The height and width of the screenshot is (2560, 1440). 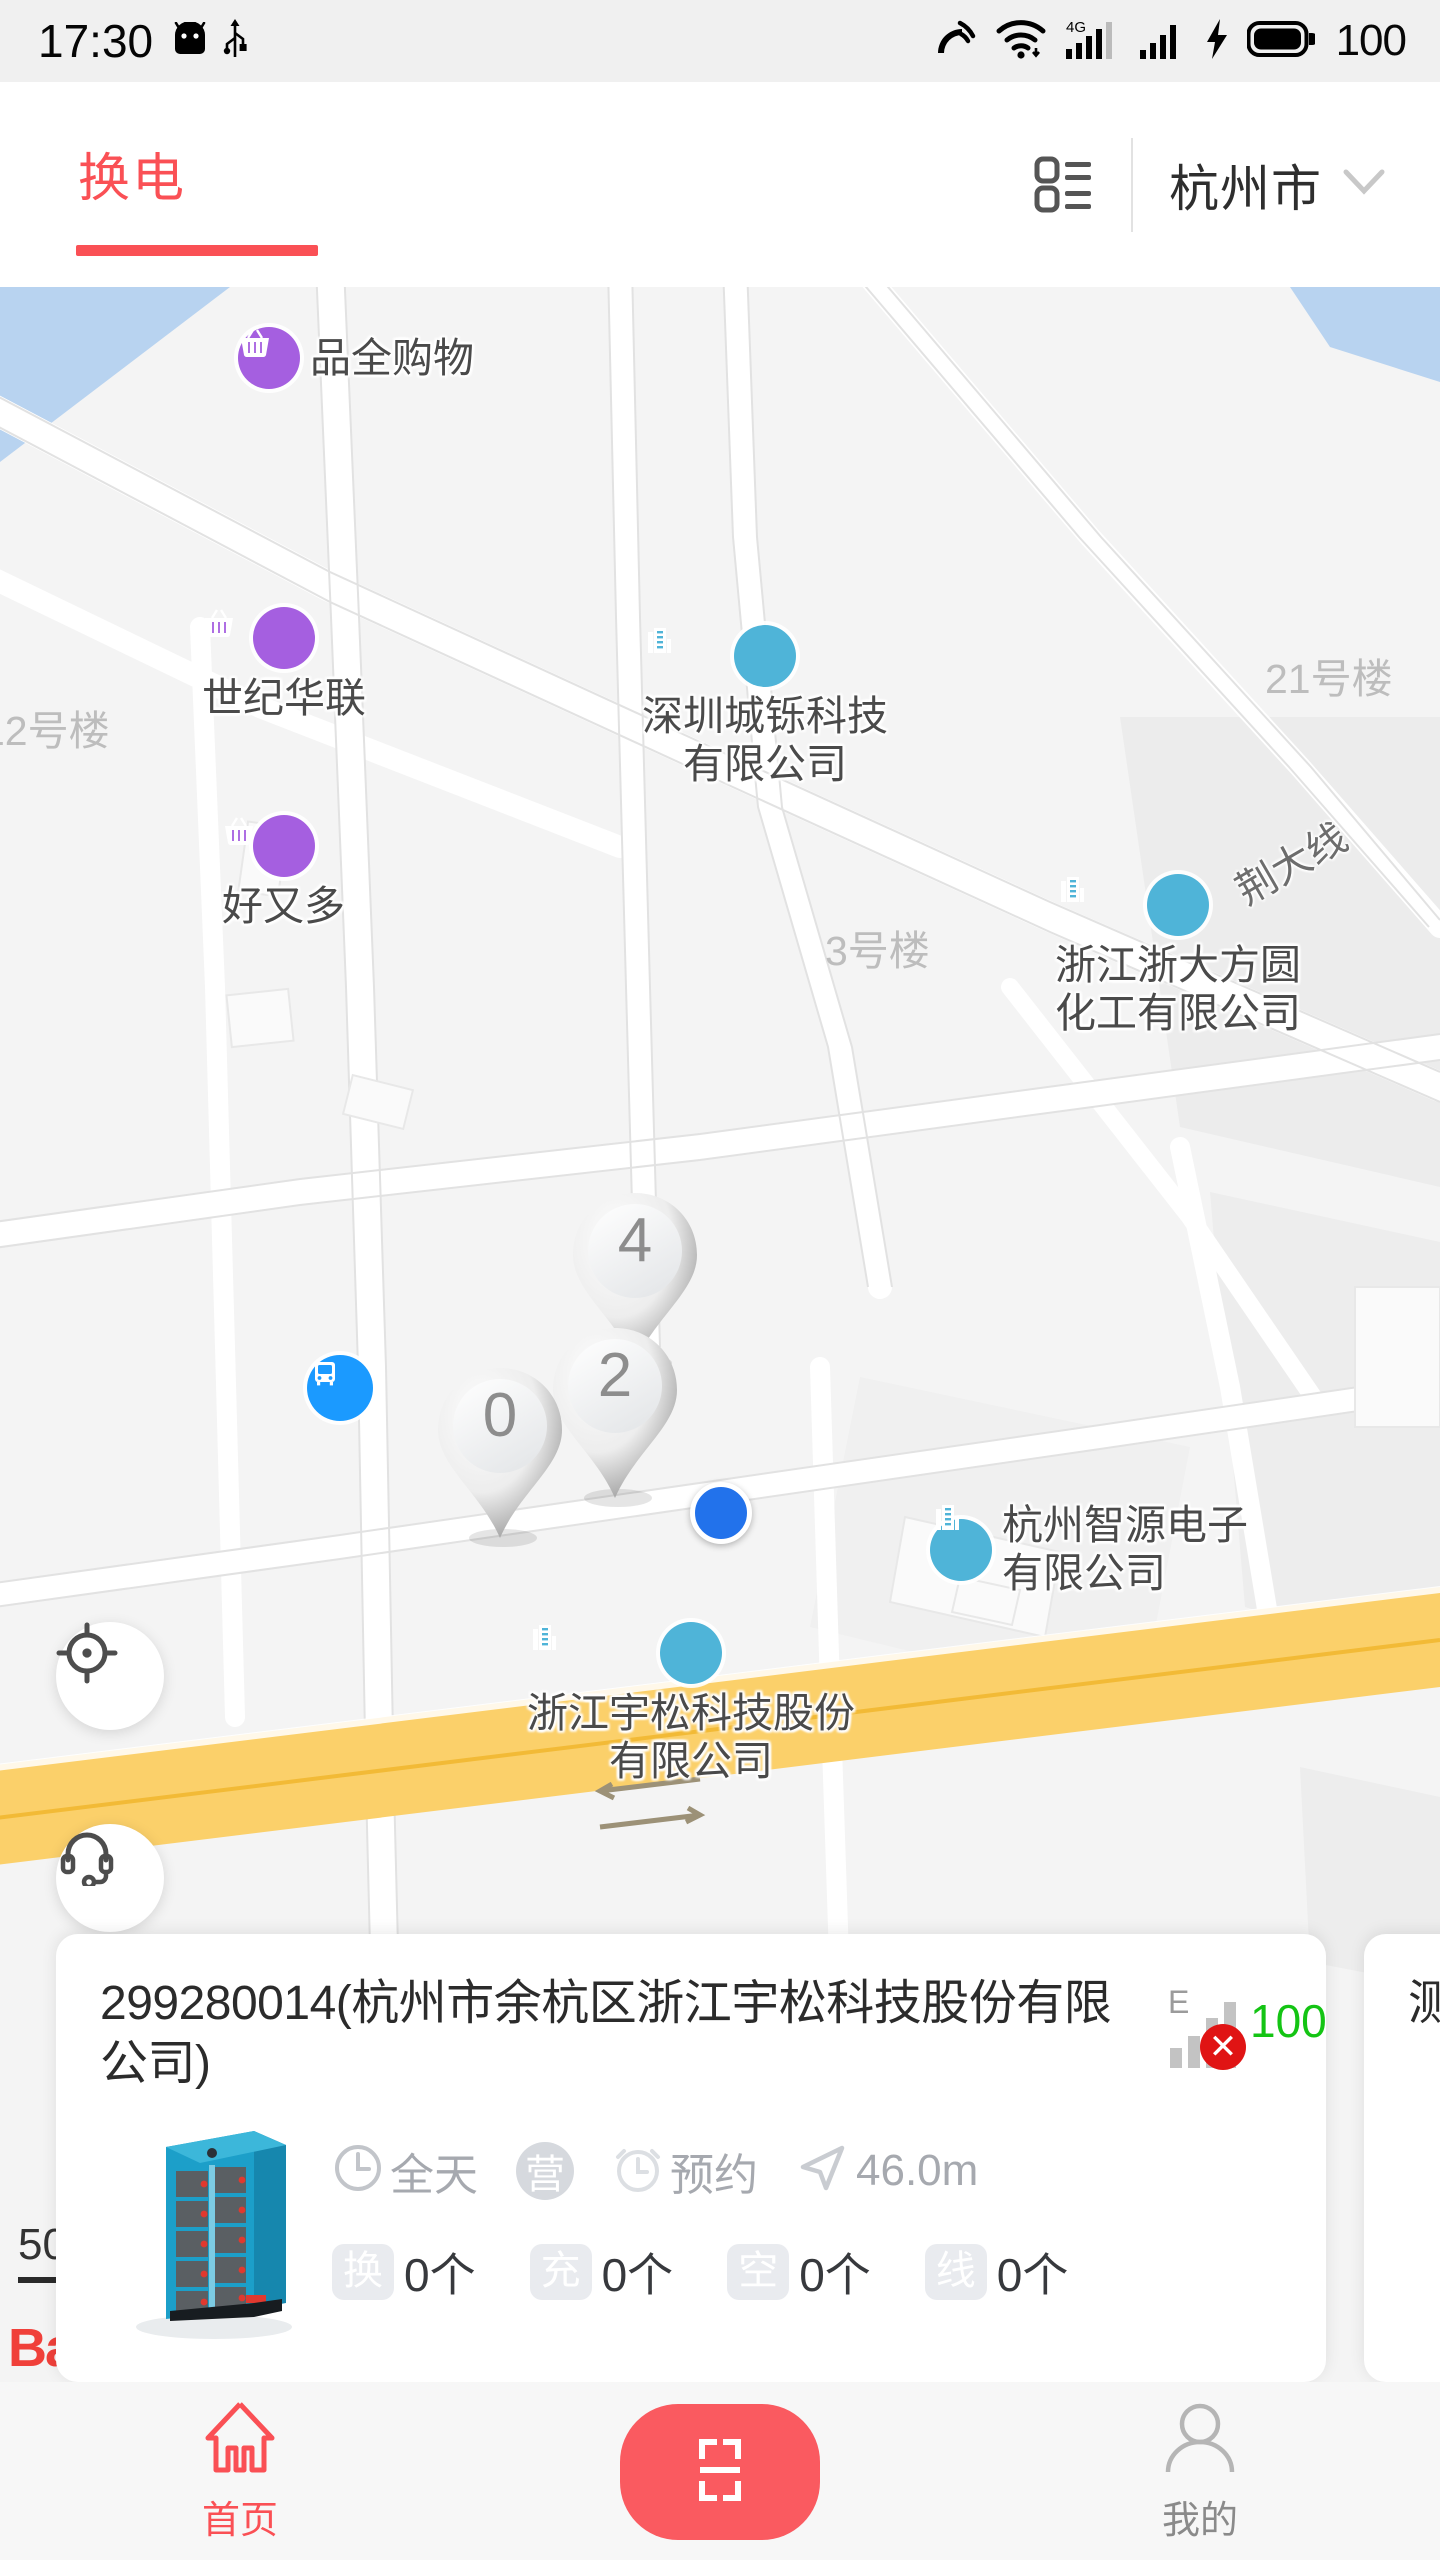 What do you see at coordinates (1132, 184) in the screenshot?
I see `header-divider` at bounding box center [1132, 184].